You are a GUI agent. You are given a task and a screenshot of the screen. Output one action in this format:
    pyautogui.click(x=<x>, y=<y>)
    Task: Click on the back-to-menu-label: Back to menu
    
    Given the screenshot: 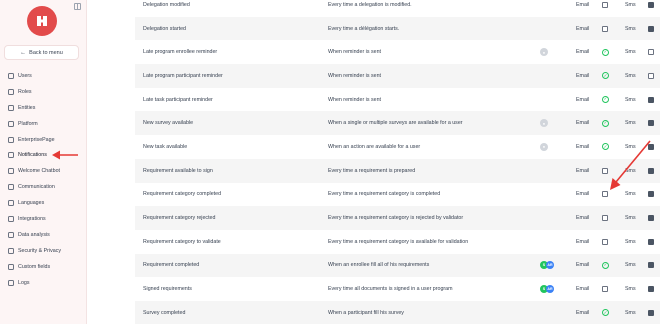 What is the action you would take?
    pyautogui.click(x=46, y=52)
    